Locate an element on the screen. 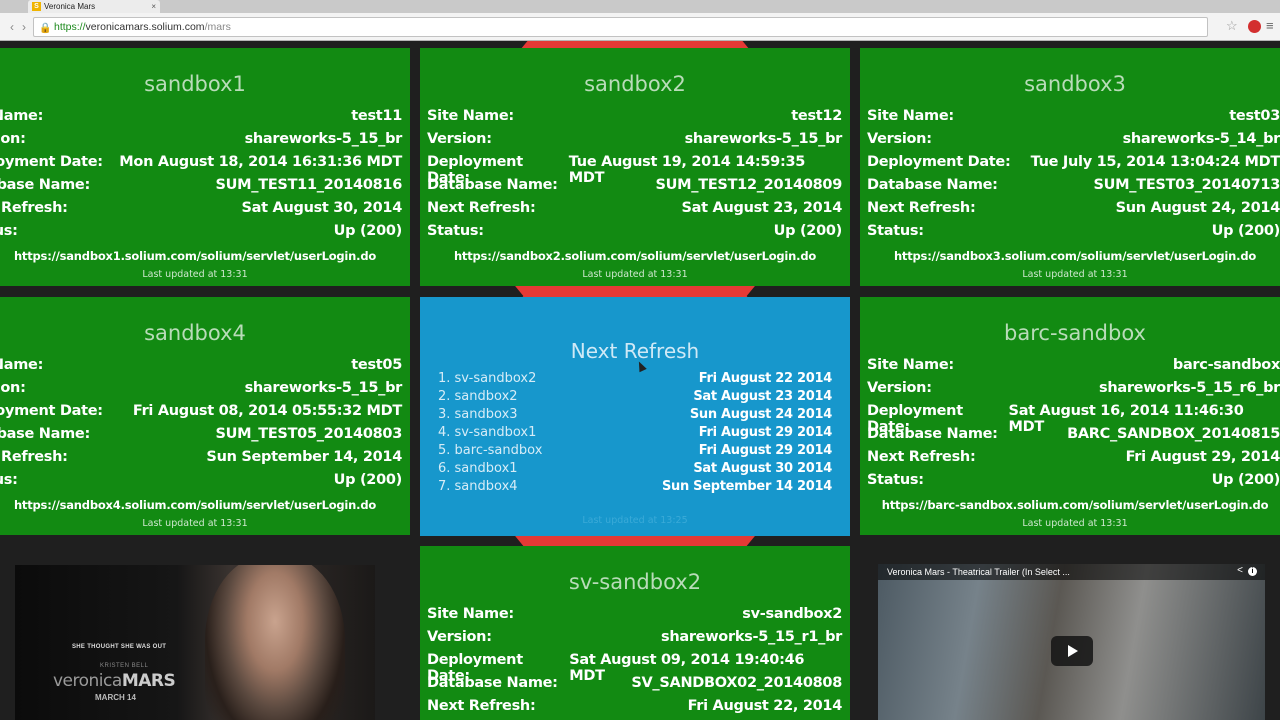 Image resolution: width=1280 pixels, height=720 pixels. url-scheme: https:// is located at coordinates (70, 27).